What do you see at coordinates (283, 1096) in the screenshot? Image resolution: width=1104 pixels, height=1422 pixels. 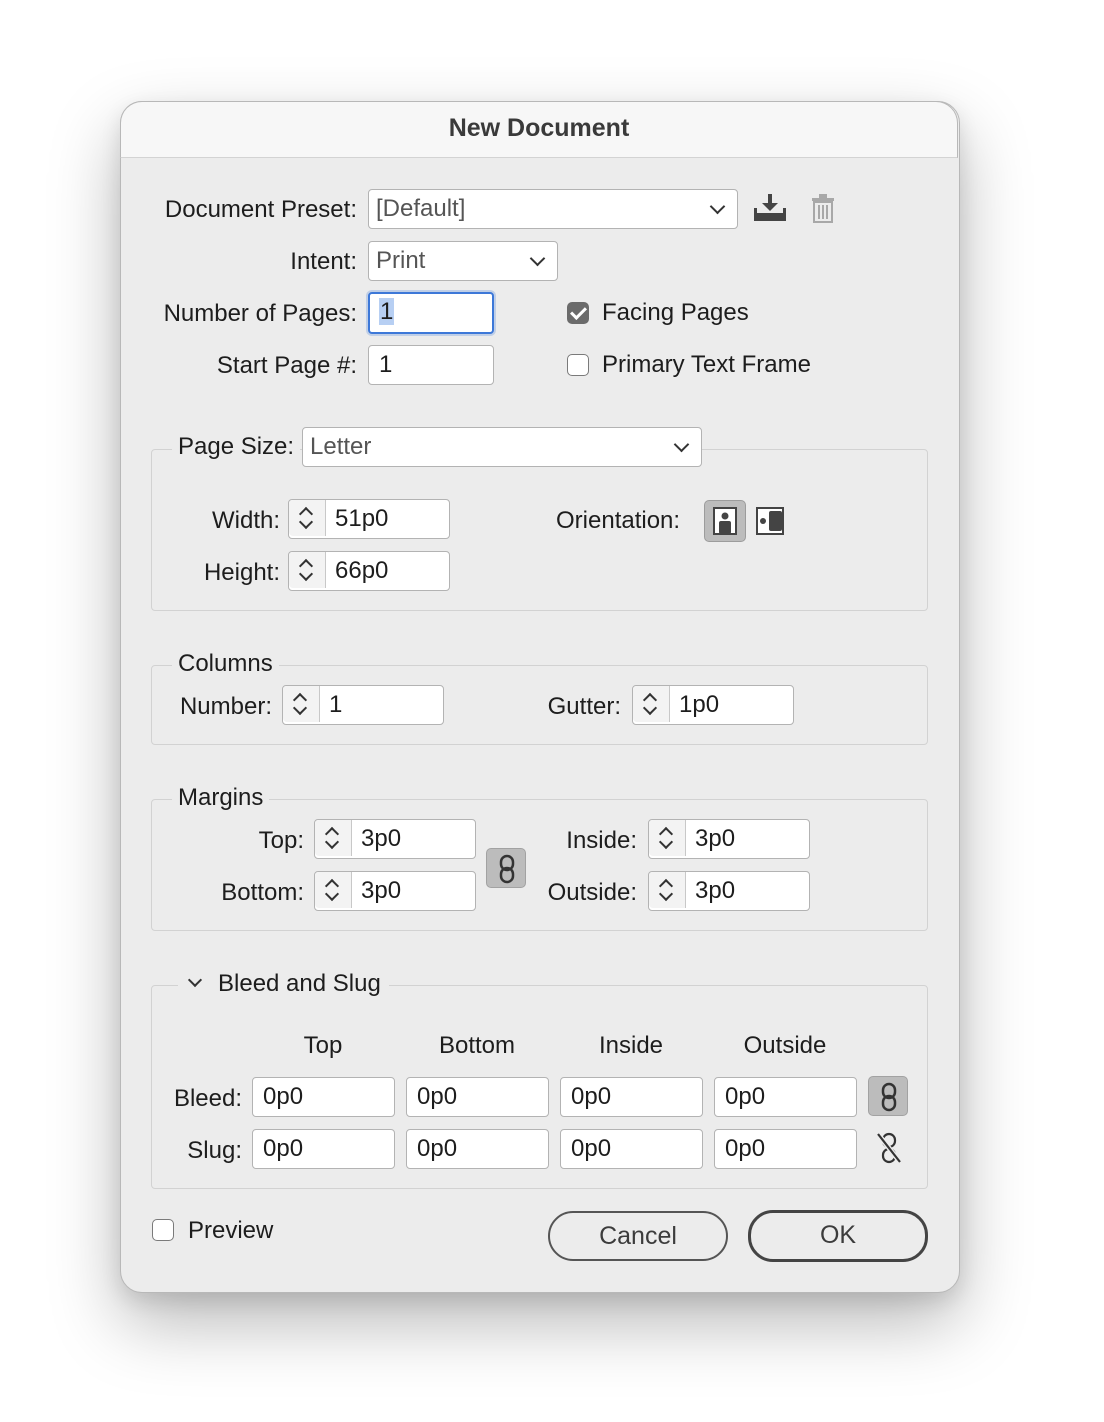 I see `bleed-top-value: 0p0` at bounding box center [283, 1096].